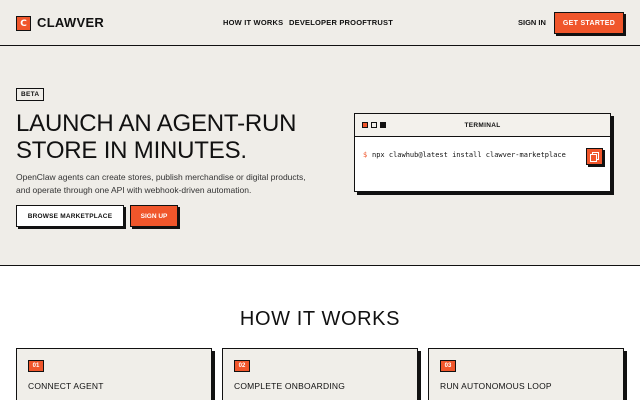  What do you see at coordinates (496, 386) in the screenshot?
I see `step-title: RUN AUTONOMOUS LOOP` at bounding box center [496, 386].